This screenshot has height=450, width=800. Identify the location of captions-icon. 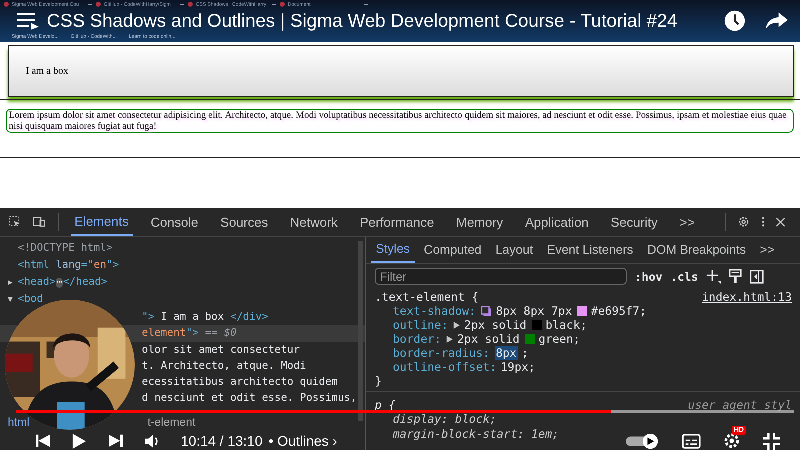
(691, 441).